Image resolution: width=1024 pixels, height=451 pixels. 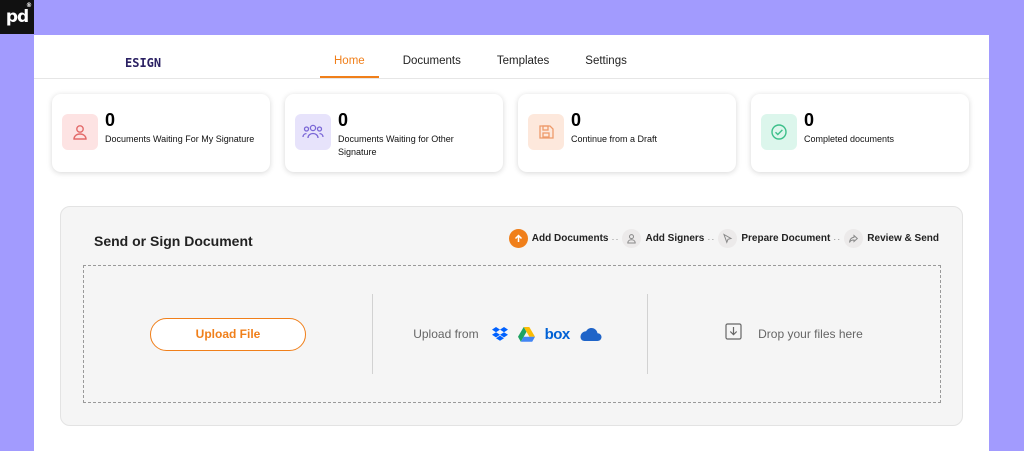 I want to click on card-completed: 0 Completed documents, so click(x=860, y=133).